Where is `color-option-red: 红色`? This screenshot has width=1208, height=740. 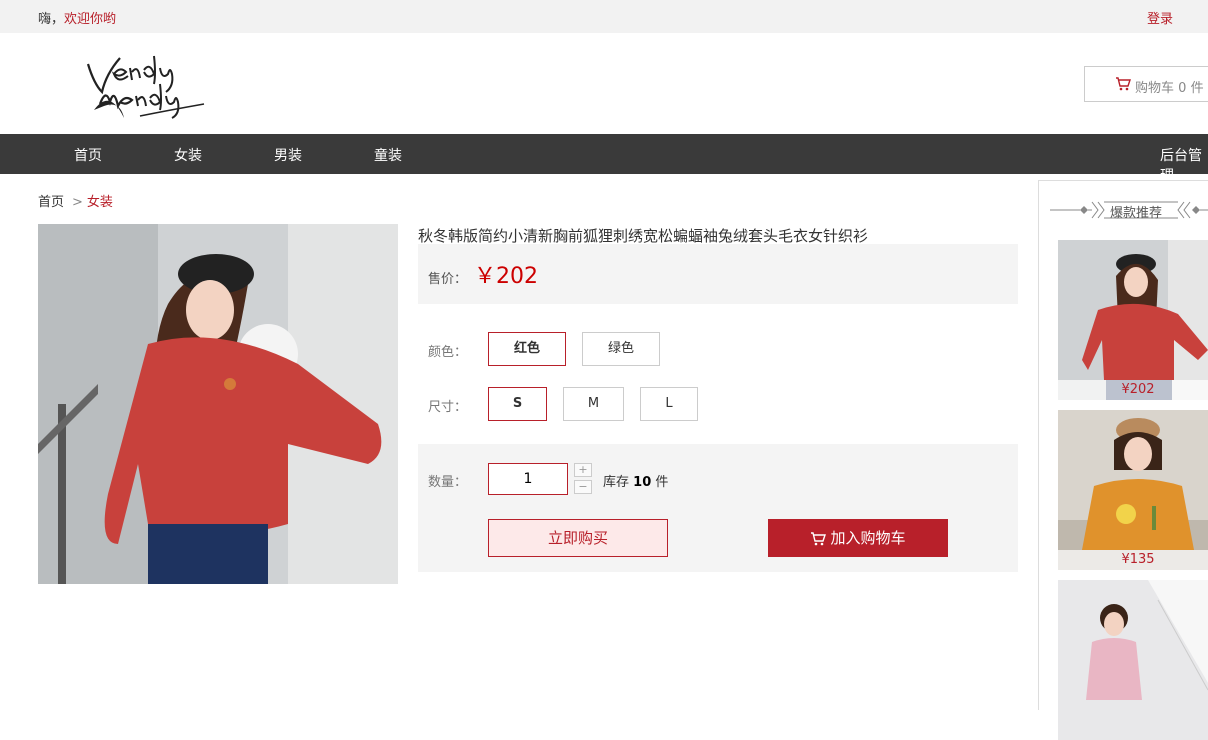 color-option-red: 红色 is located at coordinates (527, 349).